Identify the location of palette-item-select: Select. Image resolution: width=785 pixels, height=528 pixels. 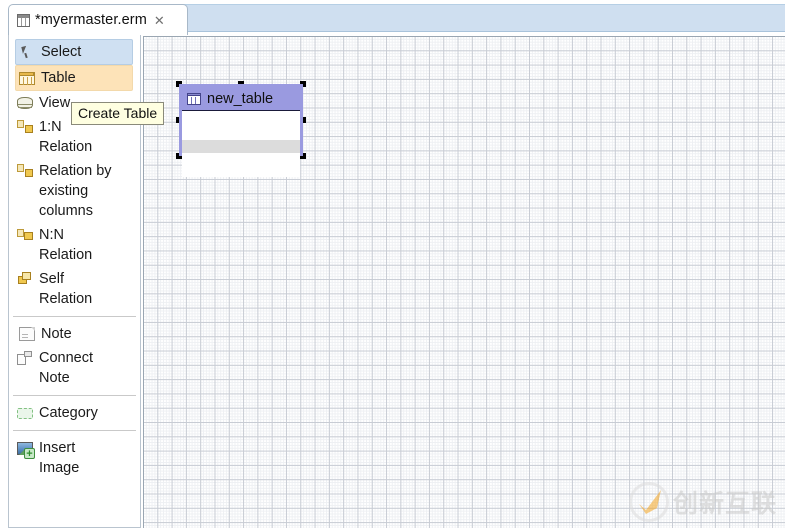
(74, 52).